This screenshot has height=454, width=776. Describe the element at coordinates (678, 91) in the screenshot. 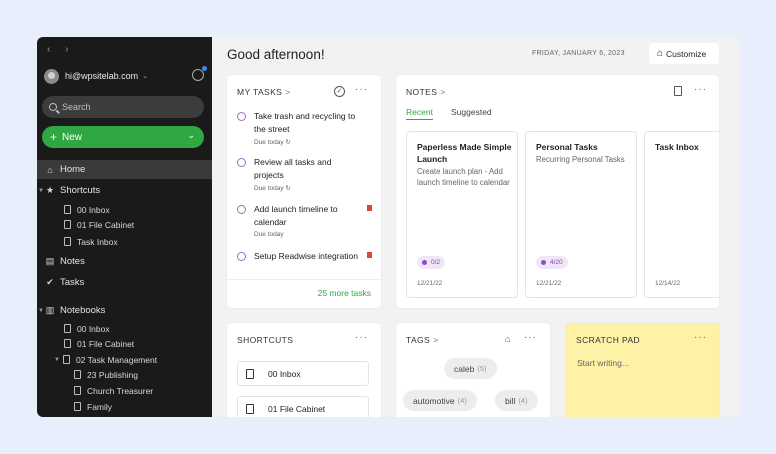

I see `new-note-icon` at that location.